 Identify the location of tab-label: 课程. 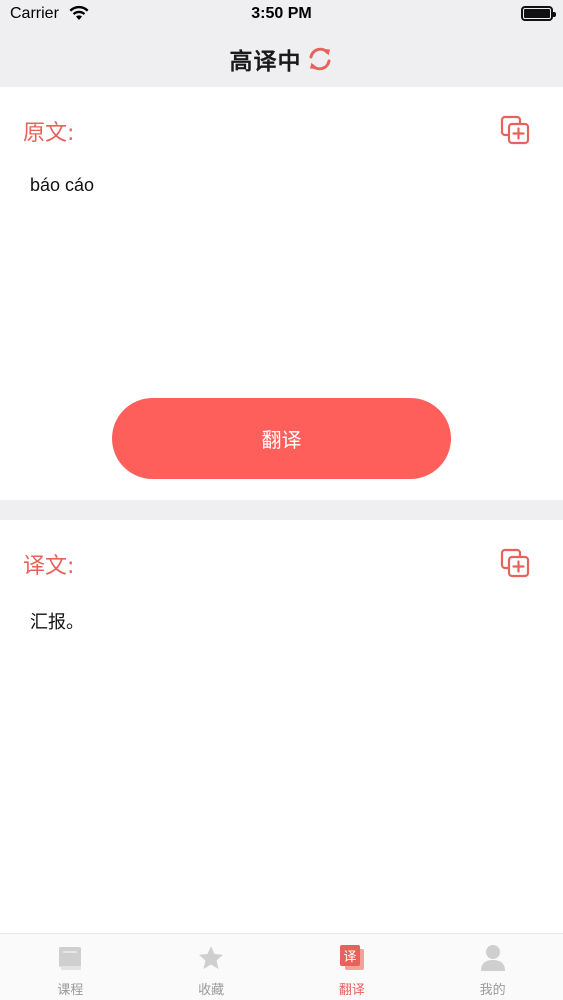
(70, 990).